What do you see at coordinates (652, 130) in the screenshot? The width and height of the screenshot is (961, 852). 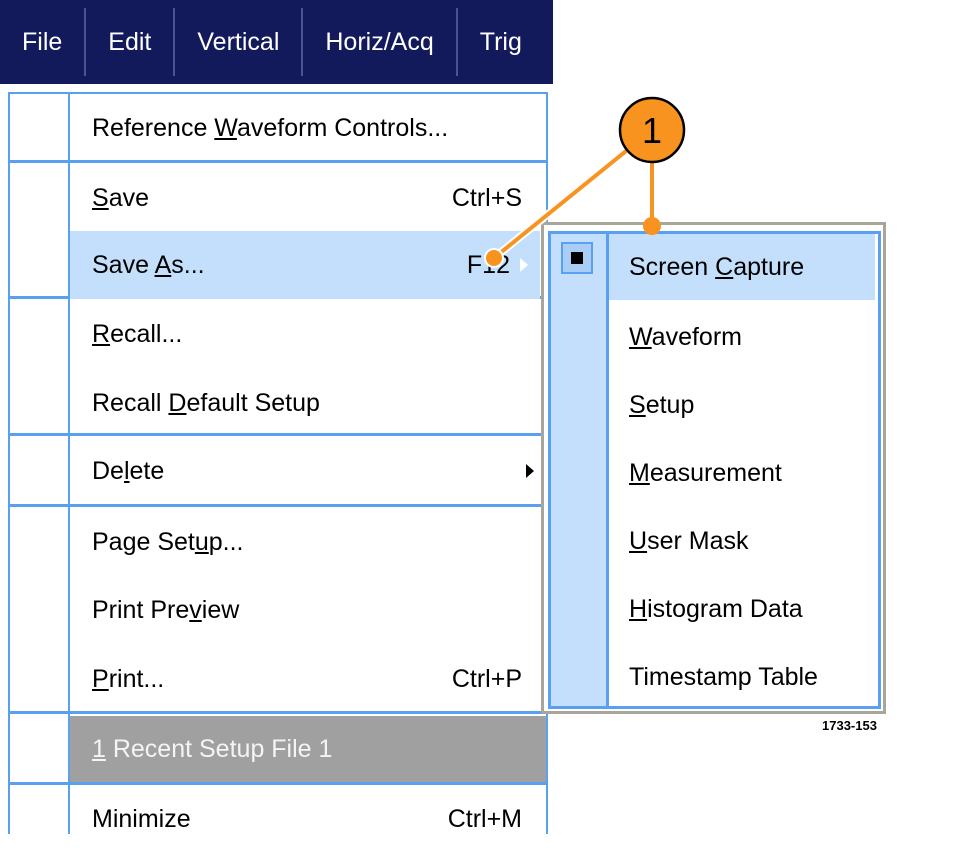 I see `callout-number: 1` at bounding box center [652, 130].